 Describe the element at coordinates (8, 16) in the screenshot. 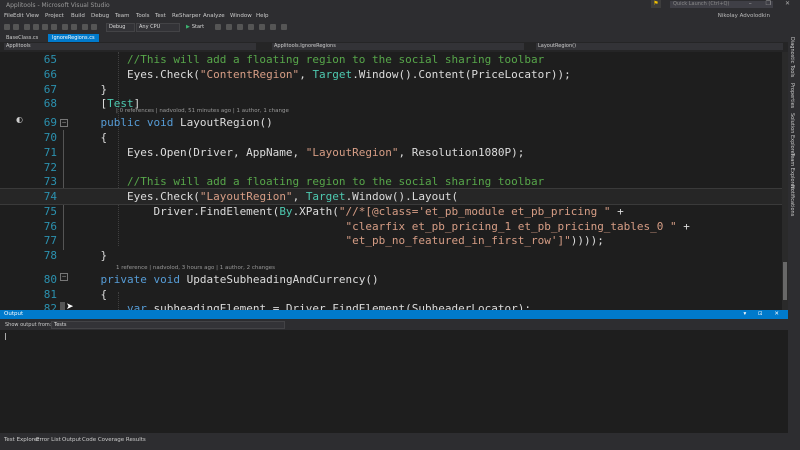

I see `menu-file: File` at that location.